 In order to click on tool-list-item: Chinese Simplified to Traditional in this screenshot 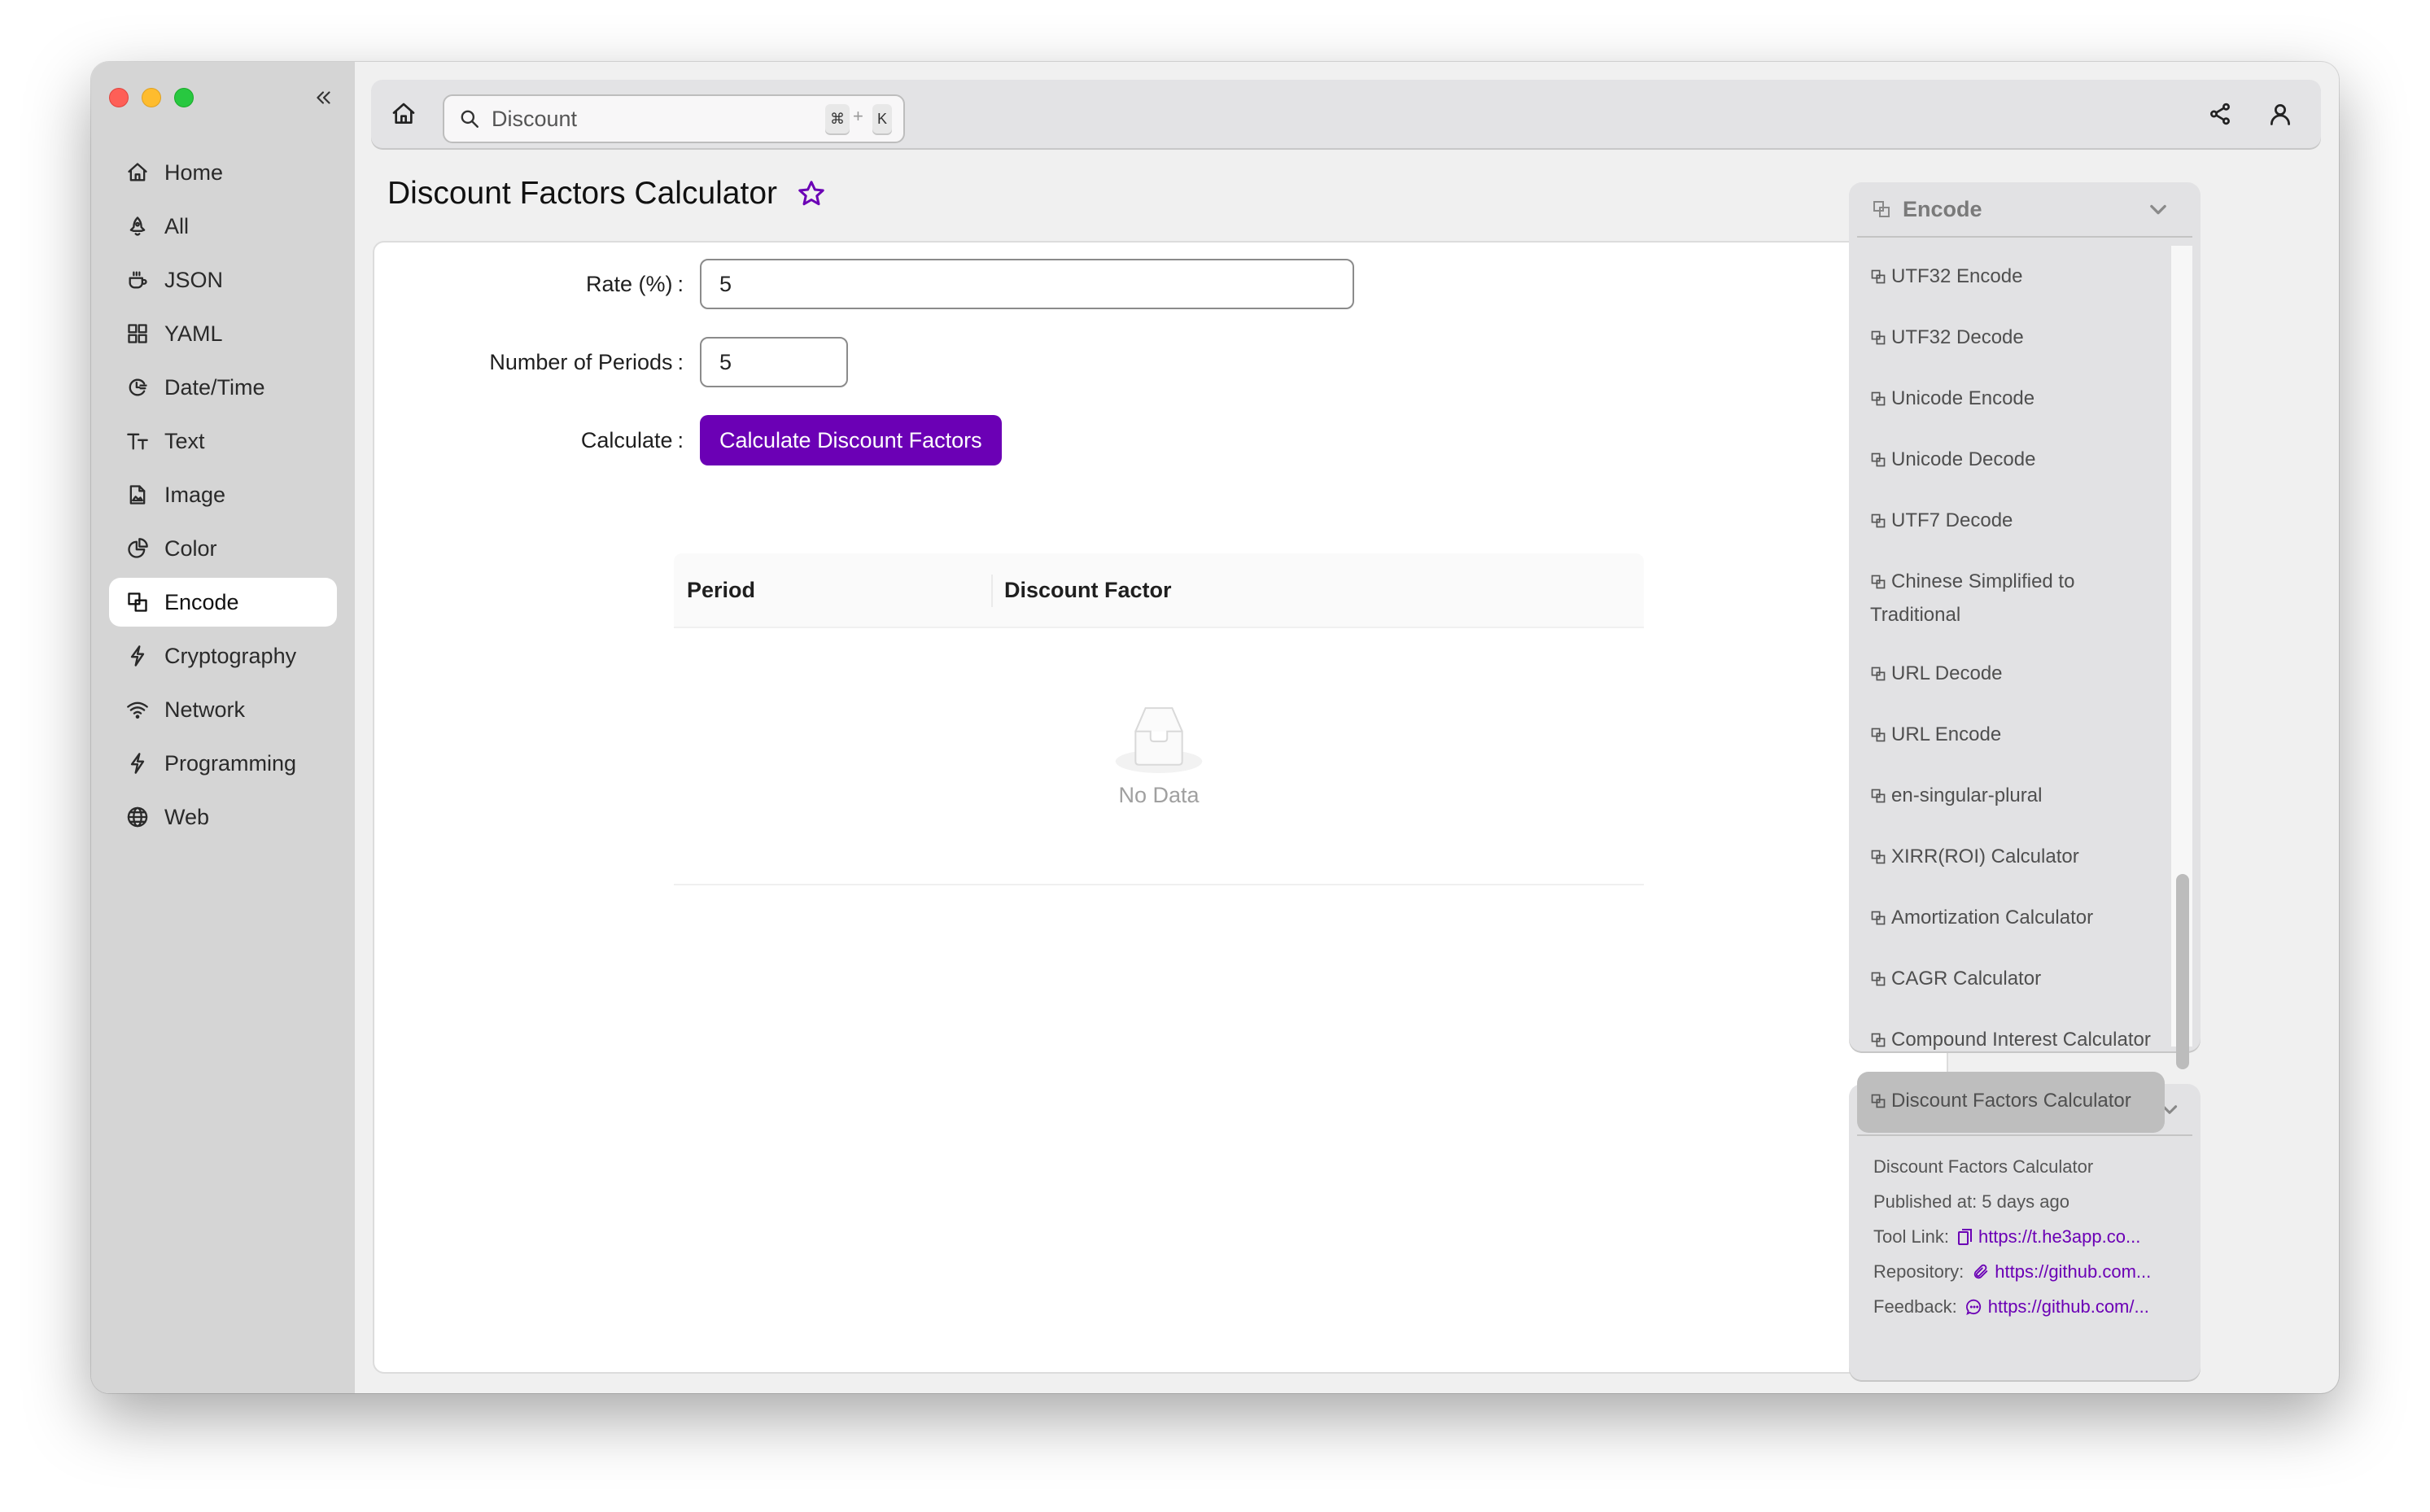, I will do `click(2011, 599)`.